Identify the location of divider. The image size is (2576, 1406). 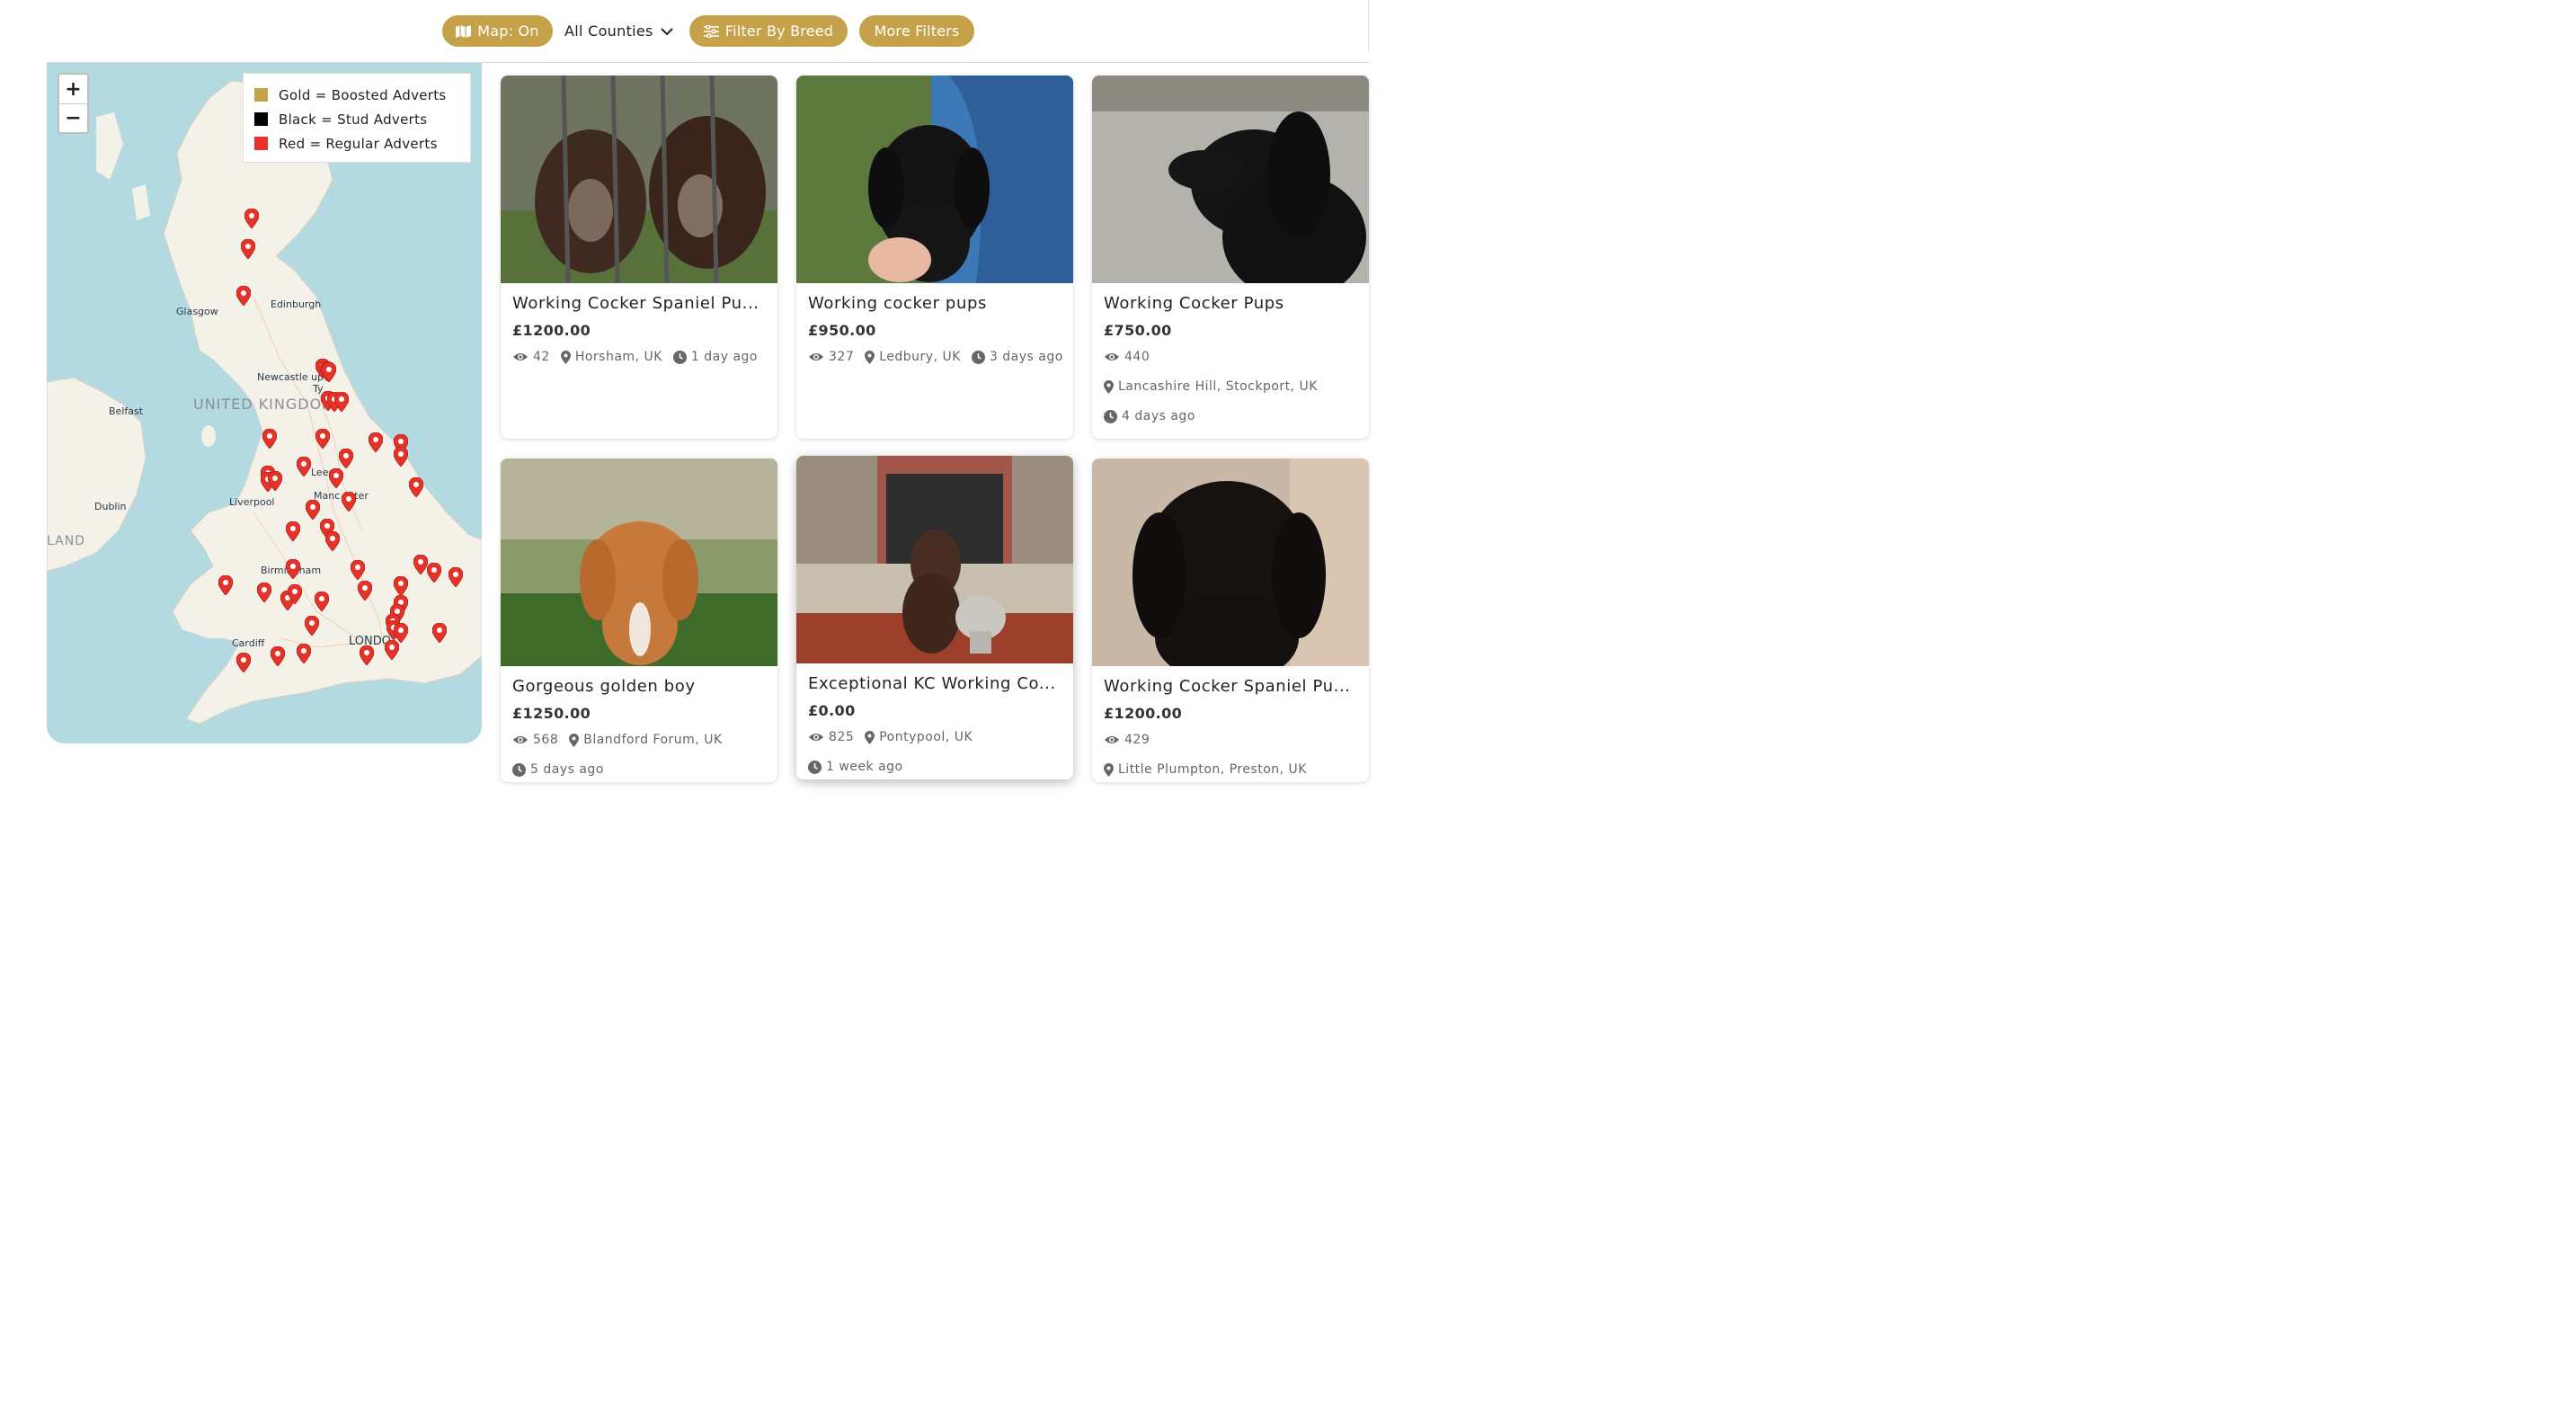
(1368, 26).